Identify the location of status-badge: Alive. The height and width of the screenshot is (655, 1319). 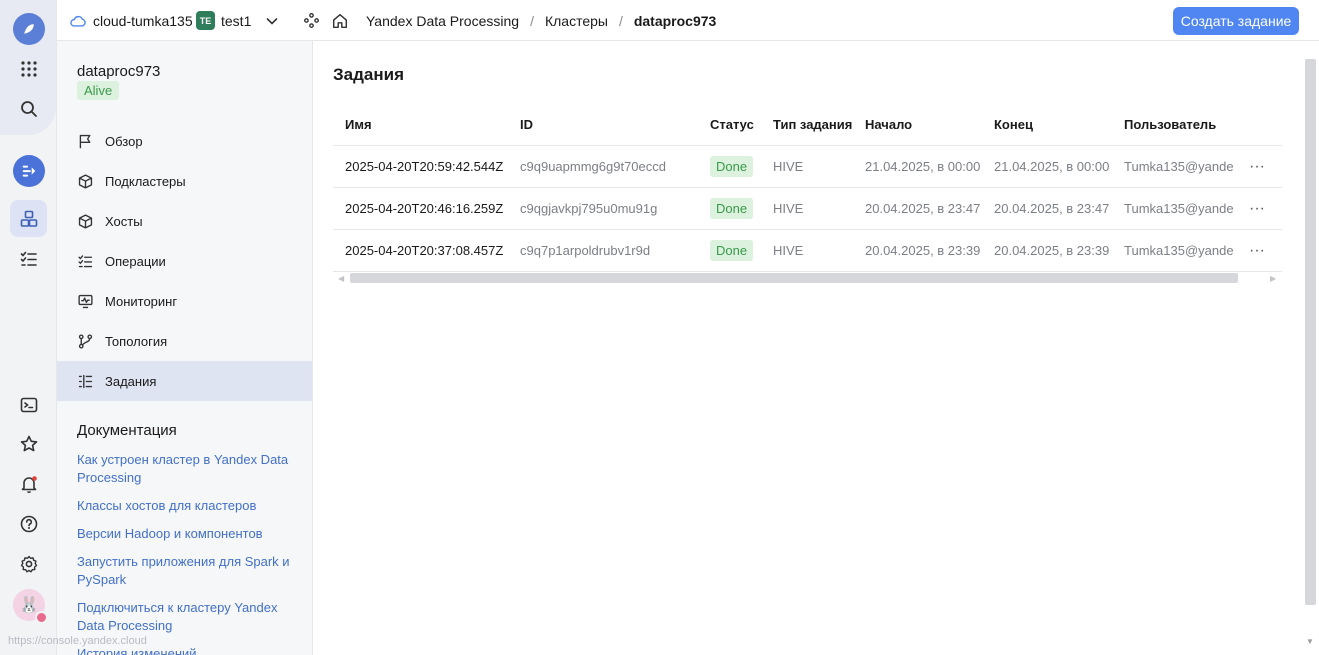
(98, 90).